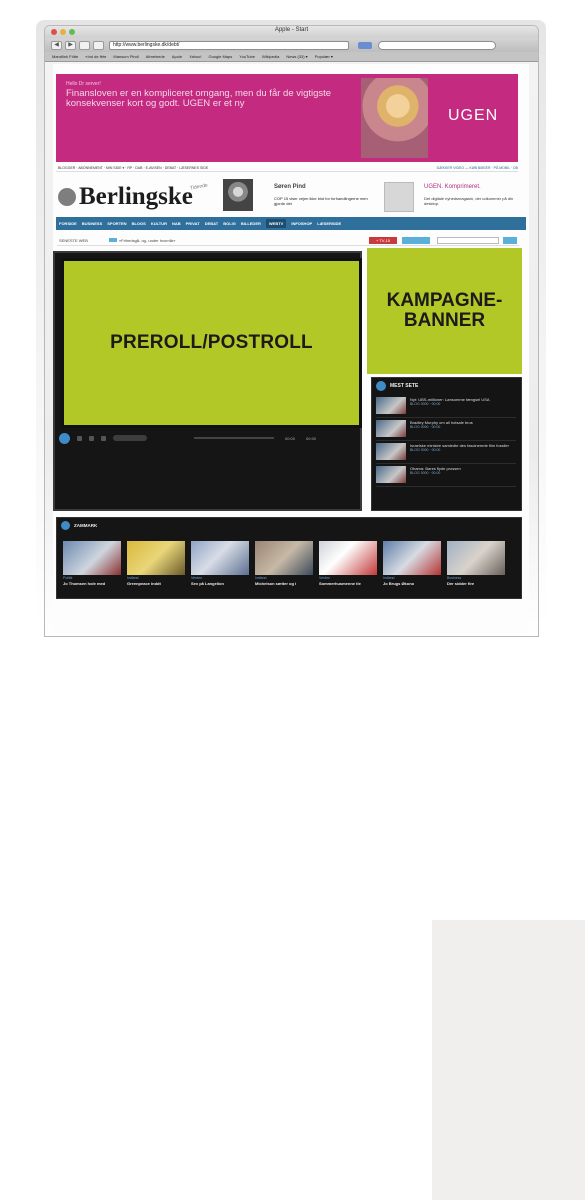 The image size is (585, 1200). Describe the element at coordinates (70, 45) in the screenshot. I see `forward-button: ▶` at that location.